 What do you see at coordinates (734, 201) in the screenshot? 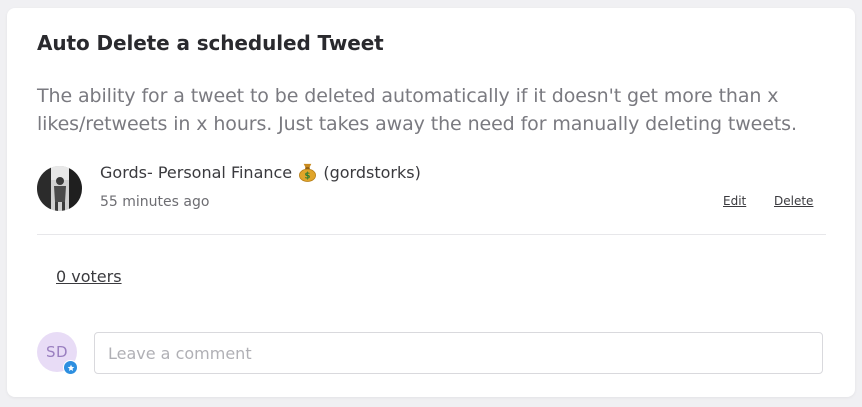
I see `edit-link: Edit` at bounding box center [734, 201].